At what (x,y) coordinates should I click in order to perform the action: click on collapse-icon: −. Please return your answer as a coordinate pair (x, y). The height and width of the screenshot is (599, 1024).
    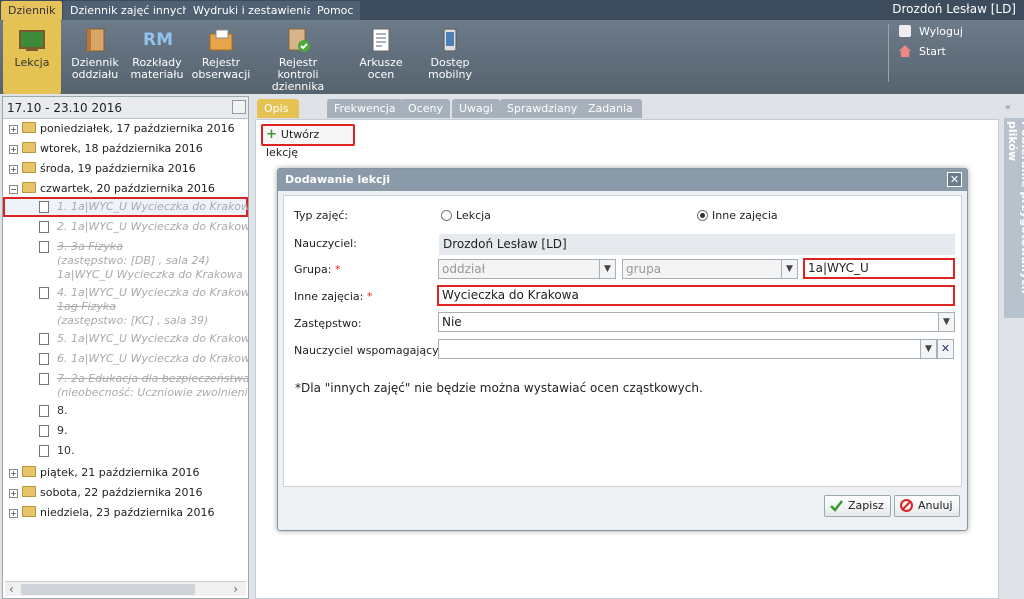
    Looking at the image, I should click on (13, 189).